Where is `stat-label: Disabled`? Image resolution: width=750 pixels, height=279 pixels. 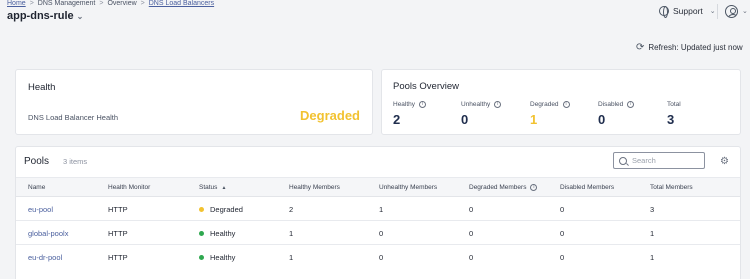 stat-label: Disabled is located at coordinates (611, 104).